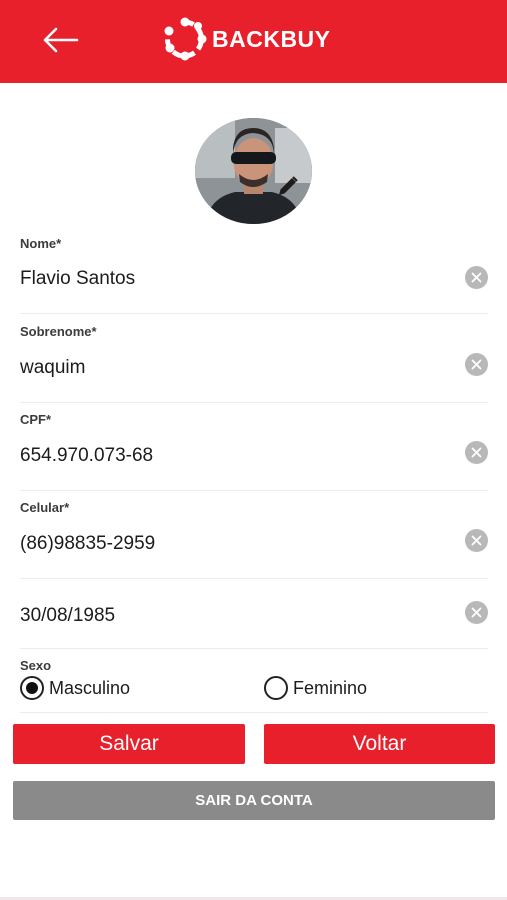 The image size is (507, 900). I want to click on birthdate-field: 30/08/1985, so click(254, 616).